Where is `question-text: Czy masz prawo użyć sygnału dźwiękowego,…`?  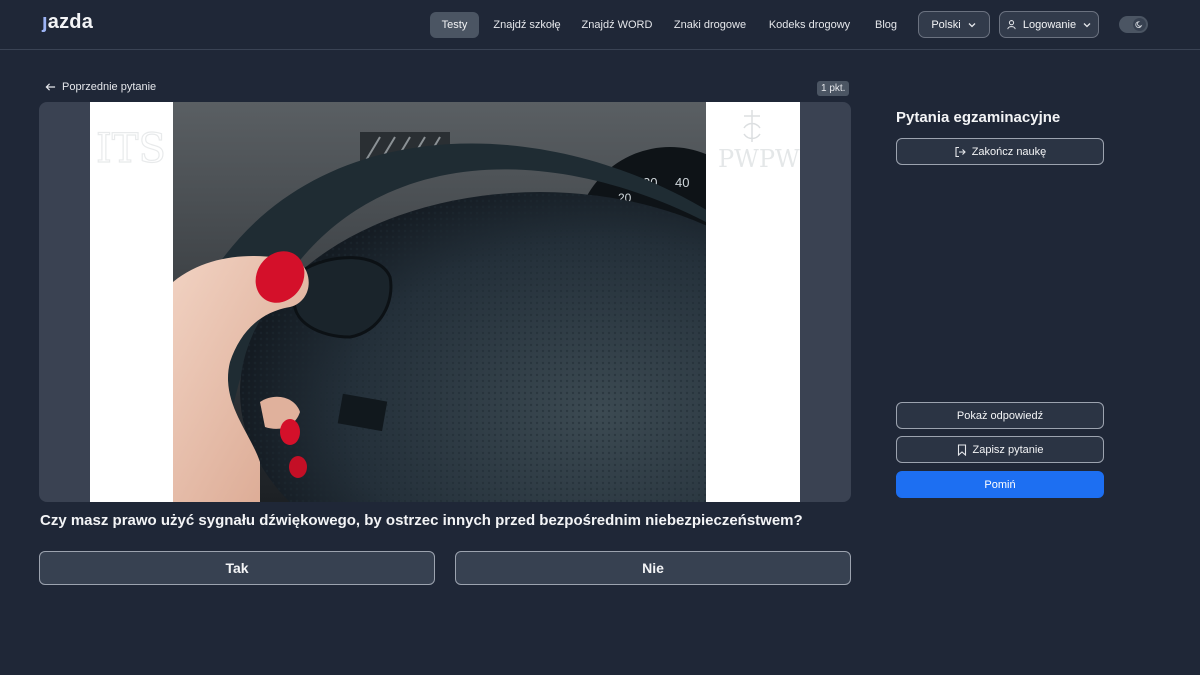 question-text: Czy masz prawo użyć sygnału dźwiękowego,… is located at coordinates (421, 520).